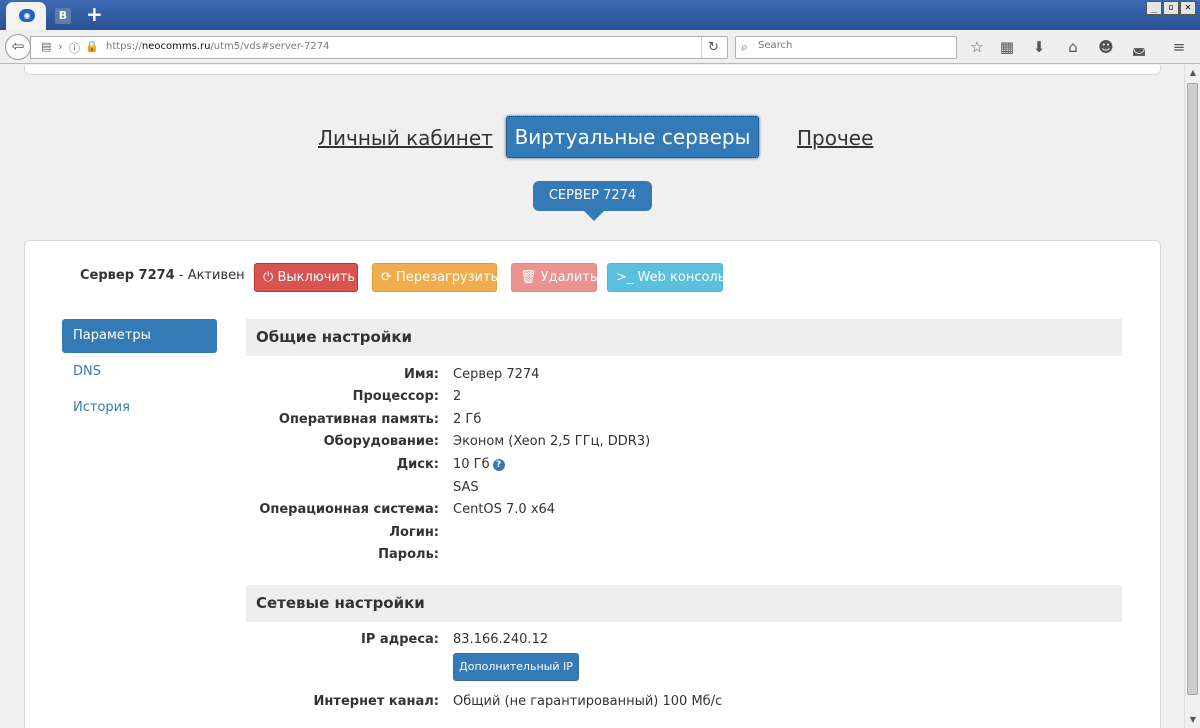  I want to click on scroll-up-icon: ▲, so click(1192, 73).